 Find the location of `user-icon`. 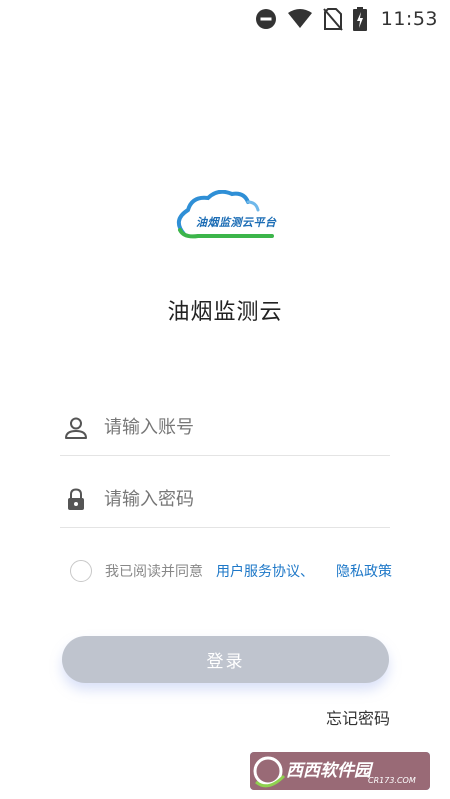

user-icon is located at coordinates (76, 428).